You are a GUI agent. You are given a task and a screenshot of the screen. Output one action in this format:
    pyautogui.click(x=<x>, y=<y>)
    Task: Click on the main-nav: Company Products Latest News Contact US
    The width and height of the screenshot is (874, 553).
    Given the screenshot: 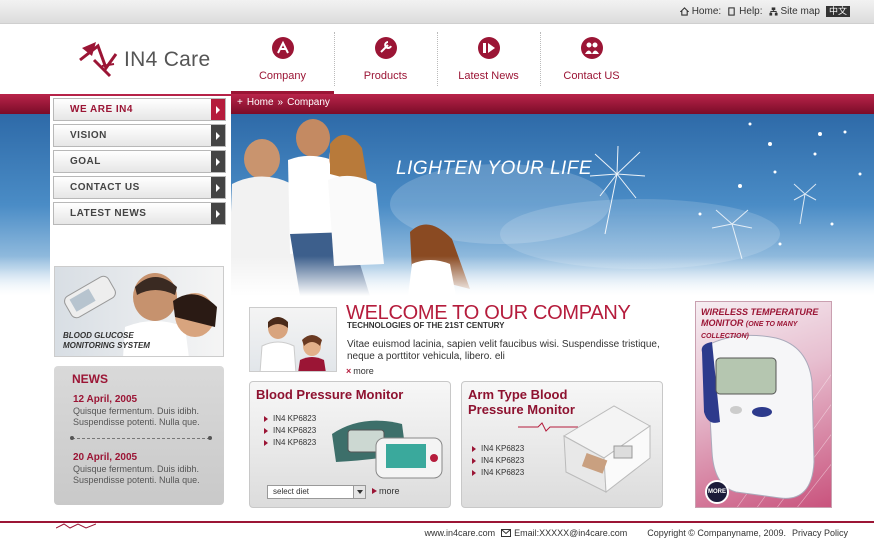 What is the action you would take?
    pyautogui.click(x=437, y=59)
    